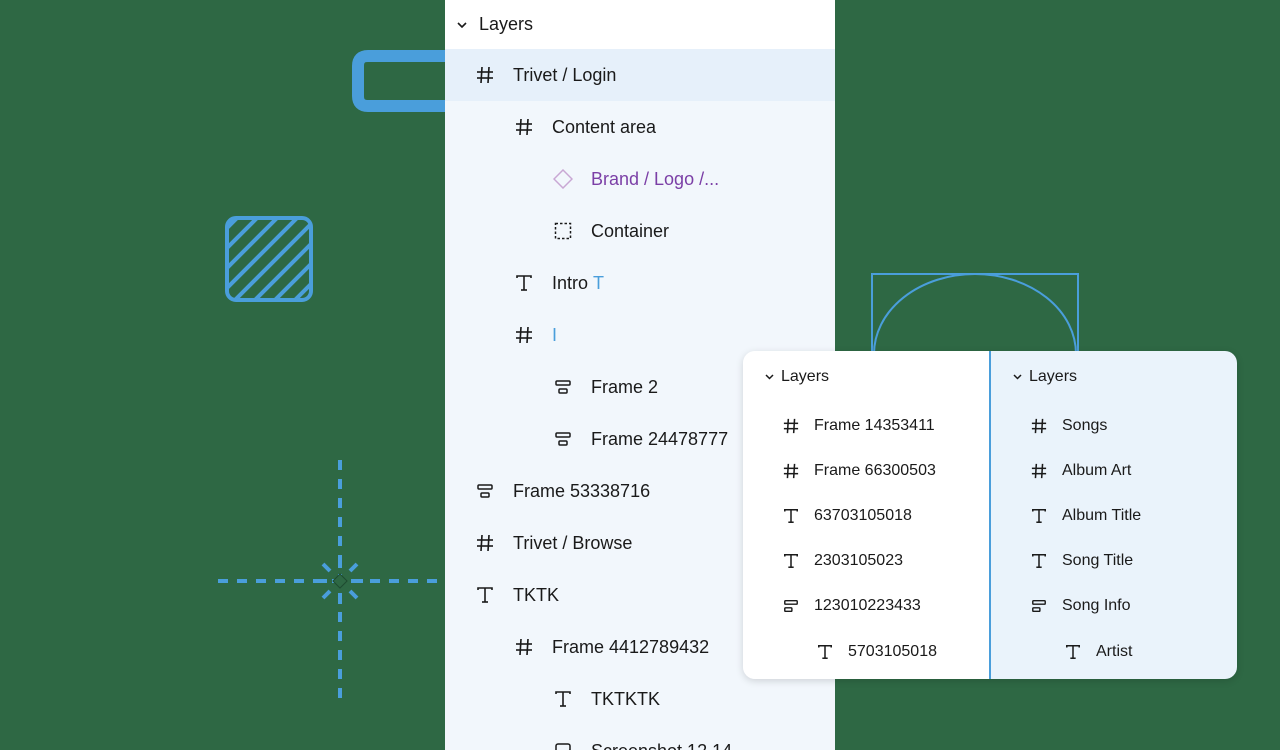 The height and width of the screenshot is (750, 1280). I want to click on layer-label: Album Art, so click(1097, 470).